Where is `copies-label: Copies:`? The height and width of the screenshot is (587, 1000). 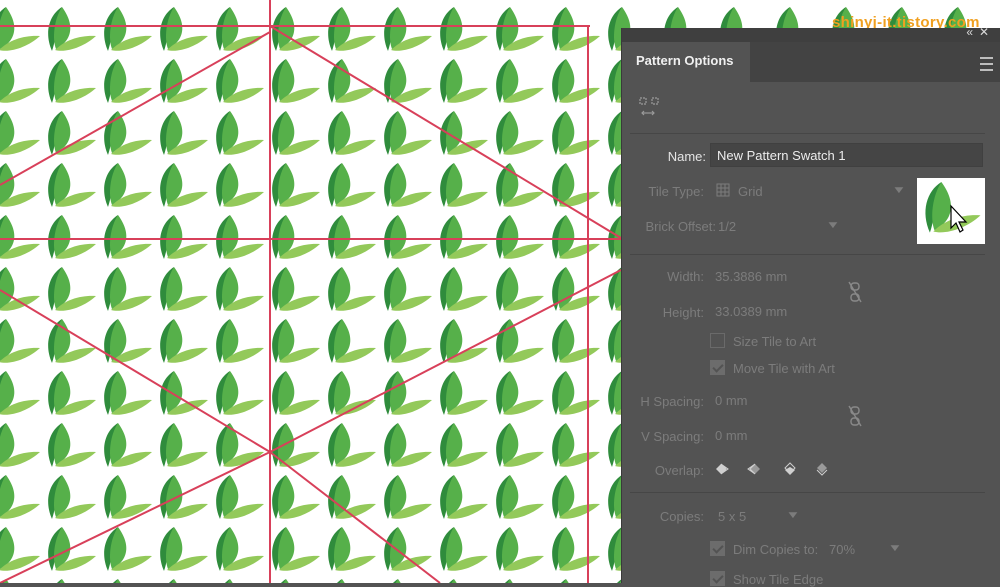
copies-label: Copies: is located at coordinates (681, 516).